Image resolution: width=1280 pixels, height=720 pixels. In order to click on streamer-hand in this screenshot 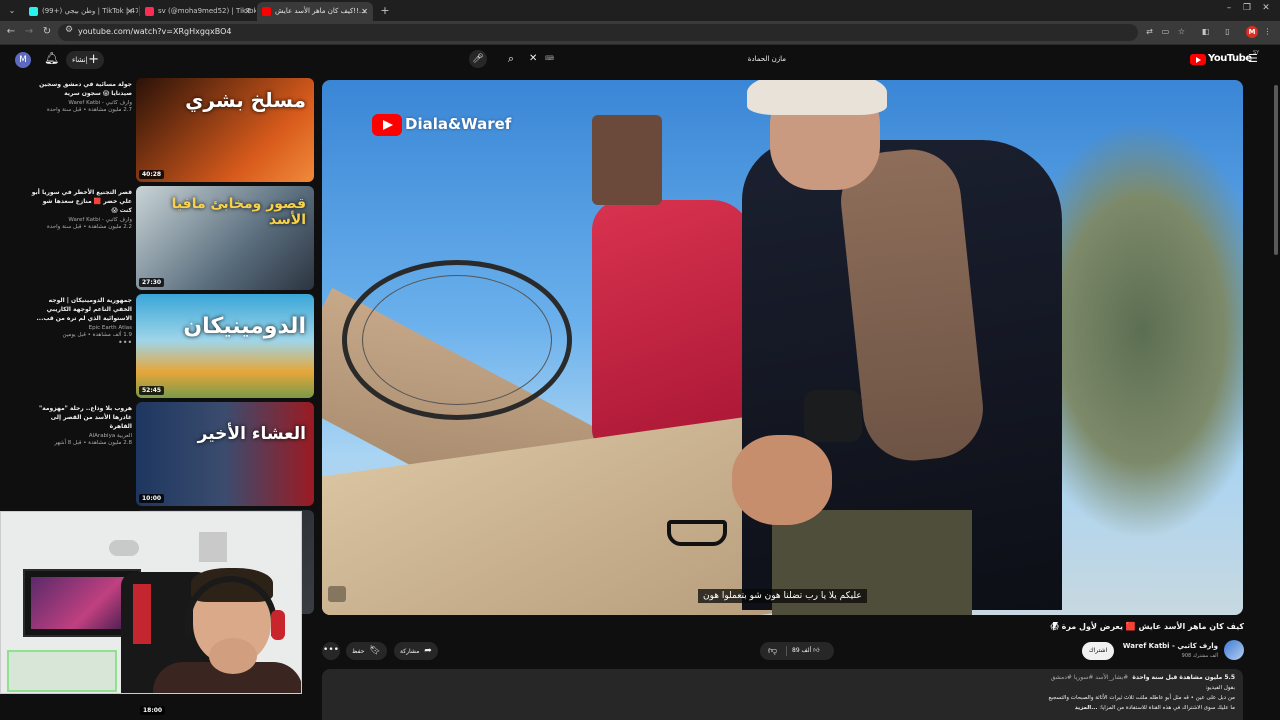, I will do `click(233, 656)`.